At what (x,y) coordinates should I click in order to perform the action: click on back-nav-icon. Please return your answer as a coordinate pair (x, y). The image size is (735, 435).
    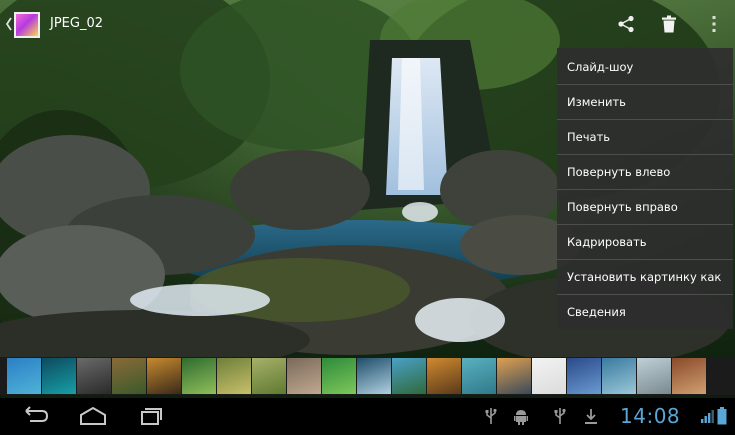
    Looking at the image, I should click on (35, 416).